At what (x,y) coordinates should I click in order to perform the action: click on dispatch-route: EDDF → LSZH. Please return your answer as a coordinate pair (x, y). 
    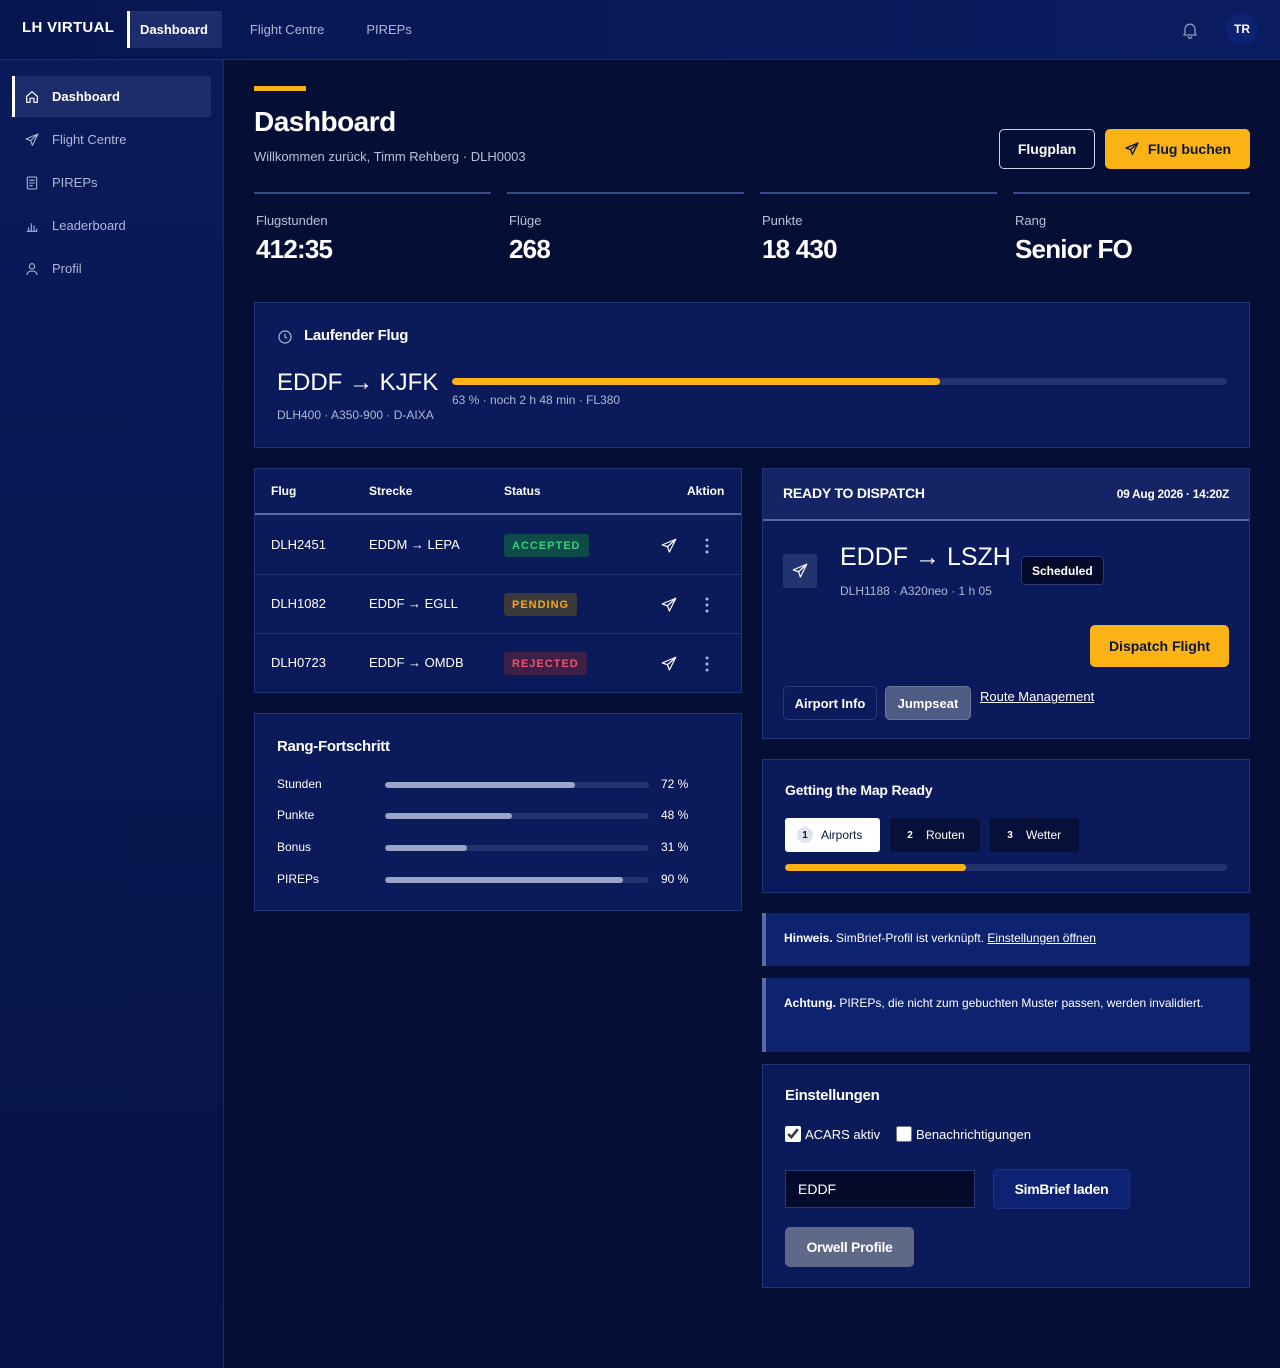
    Looking at the image, I should click on (925, 557).